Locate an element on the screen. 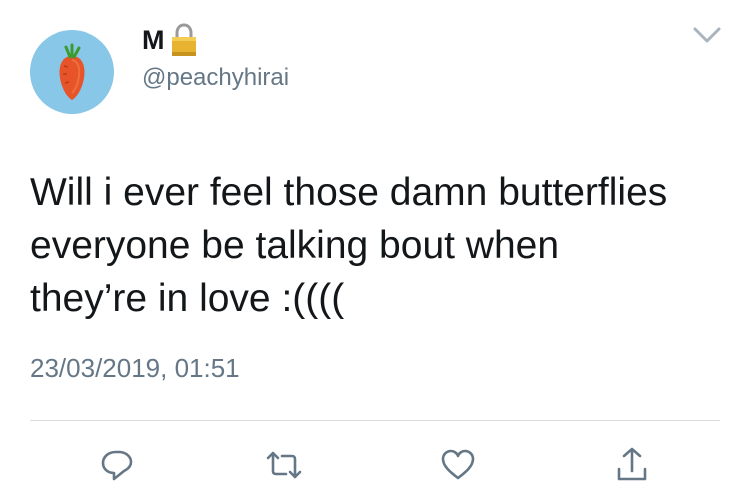 This screenshot has width=750, height=504. retweet-icon is located at coordinates (284, 465).